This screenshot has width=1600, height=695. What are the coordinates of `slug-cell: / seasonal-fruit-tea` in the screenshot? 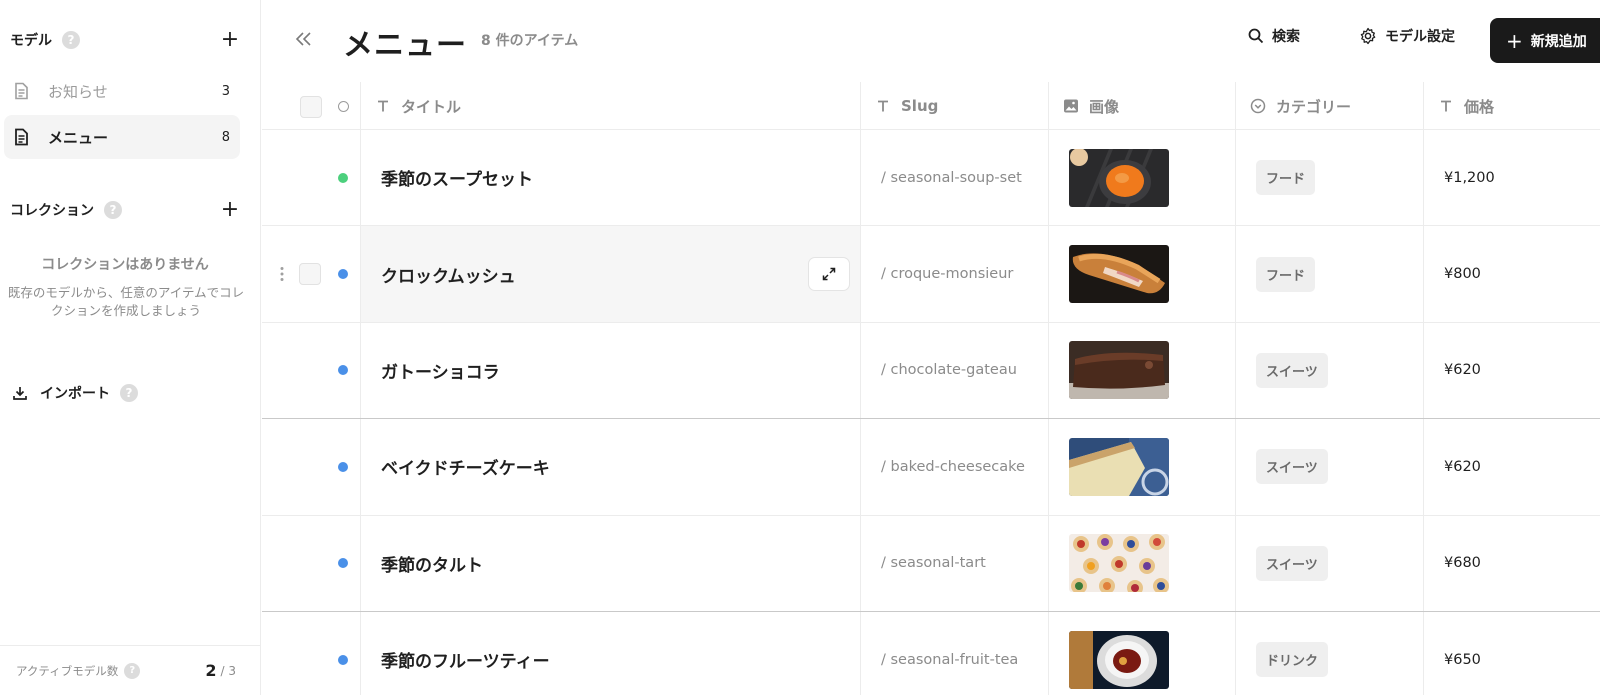 It's located at (954, 653).